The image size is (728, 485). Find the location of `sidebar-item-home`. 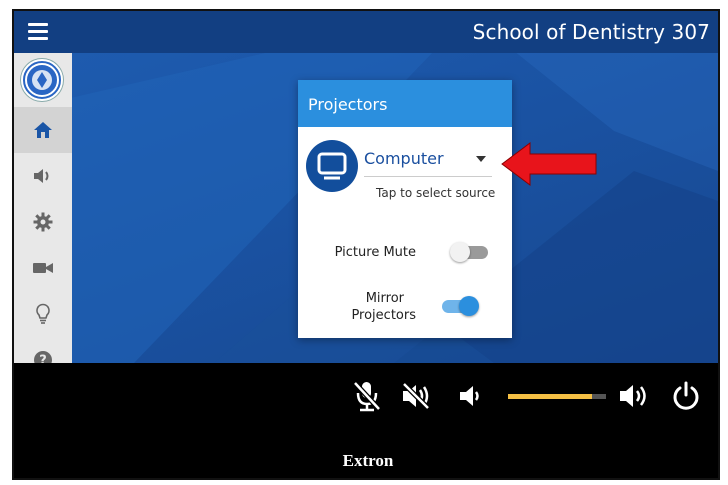

sidebar-item-home is located at coordinates (43, 130).